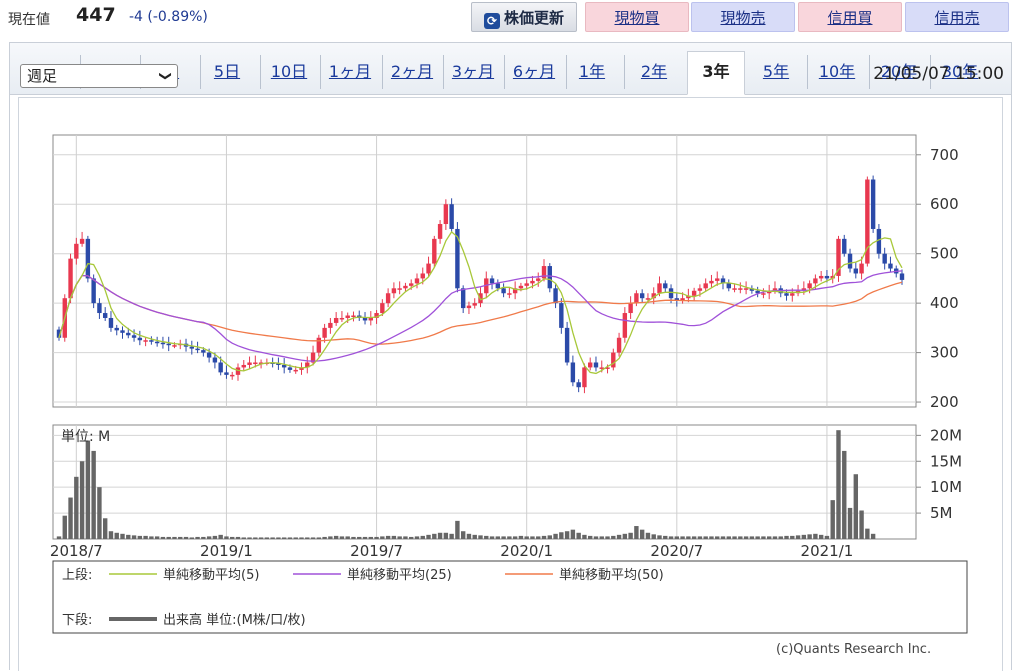 The image size is (1024, 671). What do you see at coordinates (854, 649) in the screenshot?
I see `copyright: (c)Quants Research Inc.` at bounding box center [854, 649].